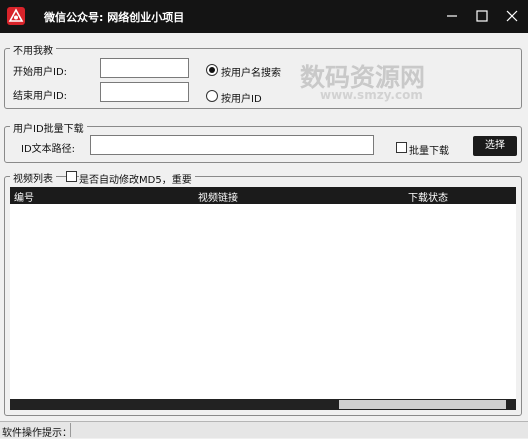 The height and width of the screenshot is (439, 528). I want to click on search-by-id-radio, so click(212, 96).